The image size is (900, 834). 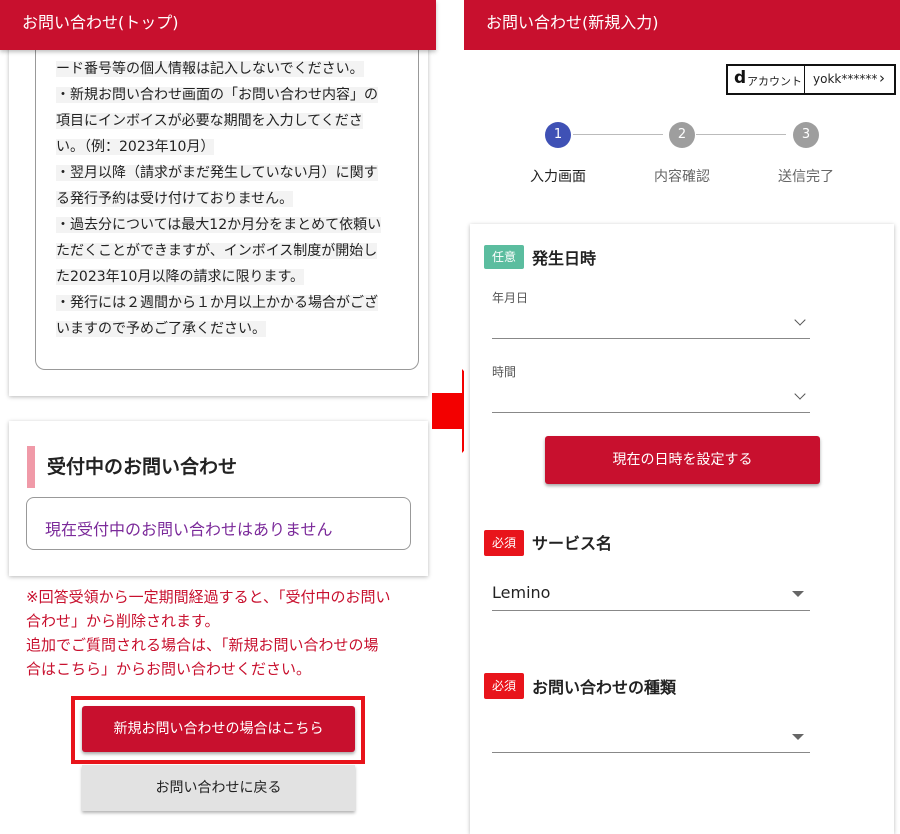 I want to click on notice-line: い。（例：2023年10月）, so click(x=135, y=147).